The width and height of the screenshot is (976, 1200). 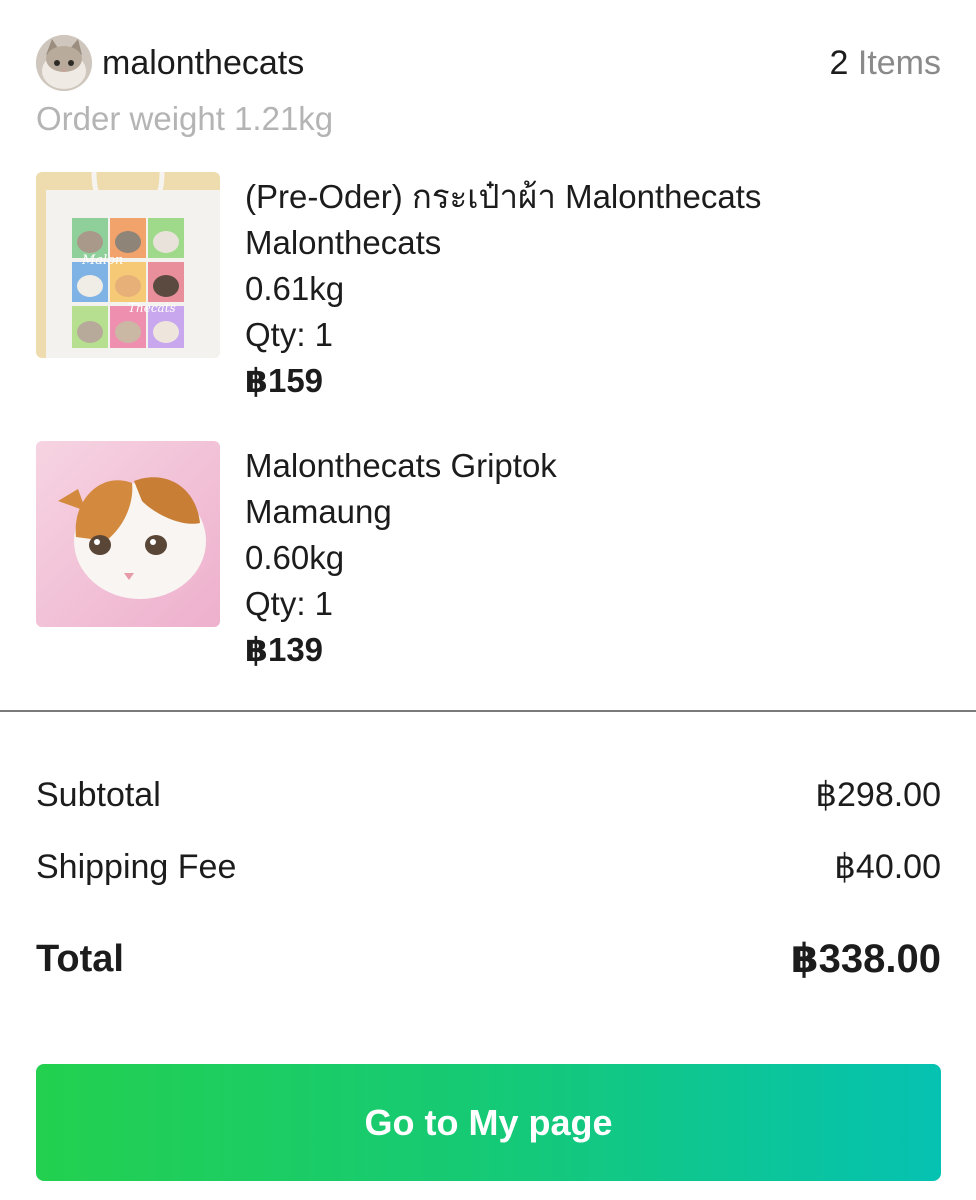 What do you see at coordinates (80, 959) in the screenshot?
I see `total-label: Total` at bounding box center [80, 959].